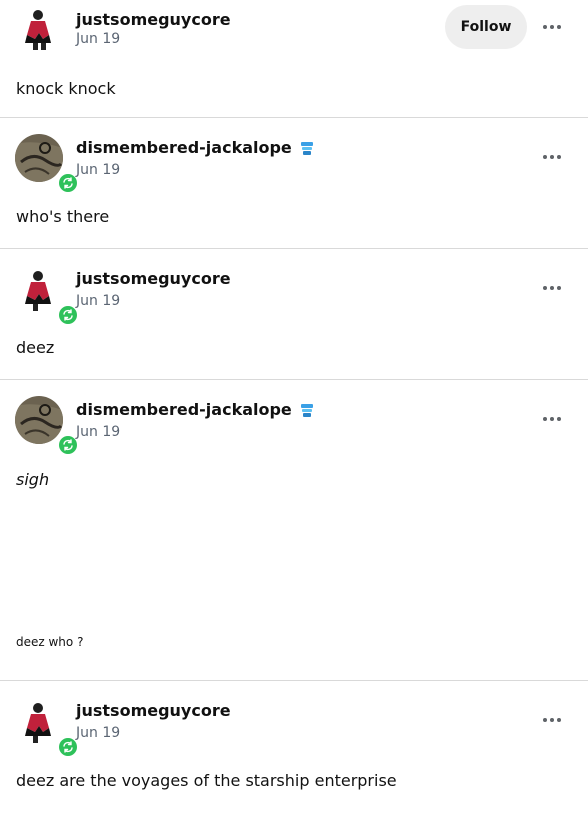  What do you see at coordinates (66, 88) in the screenshot?
I see `post-text: knock knock` at bounding box center [66, 88].